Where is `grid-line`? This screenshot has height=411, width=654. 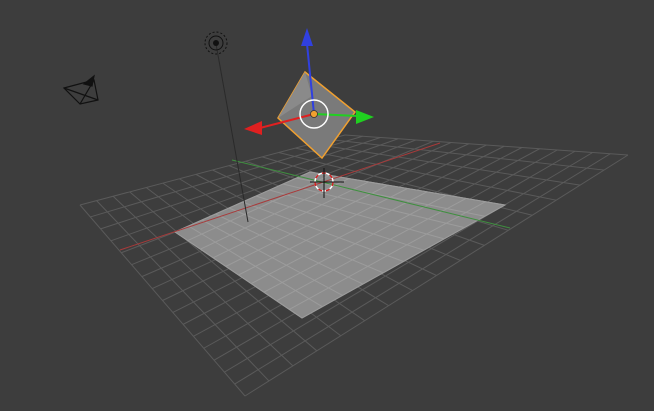
grid-line is located at coordinates (486, 145).